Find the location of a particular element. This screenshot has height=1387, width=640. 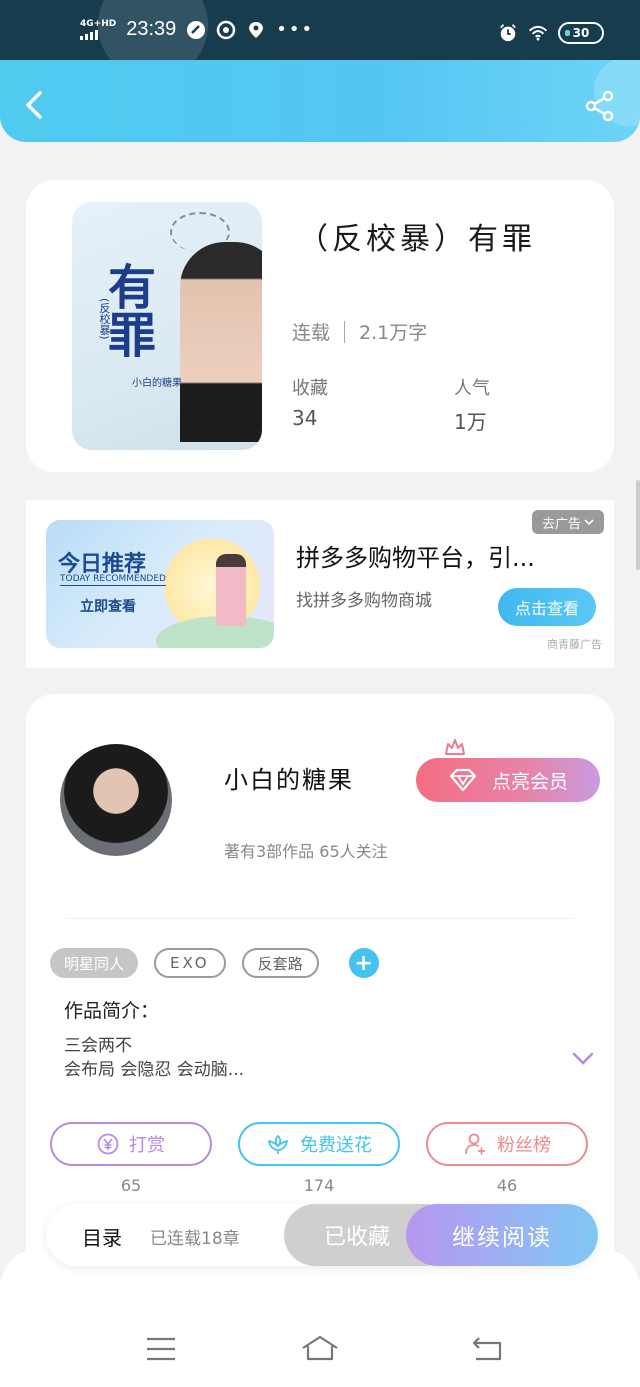

reading-action-bar: 目录 已连载18章 已收藏 继续阅读 is located at coordinates (322, 1235).